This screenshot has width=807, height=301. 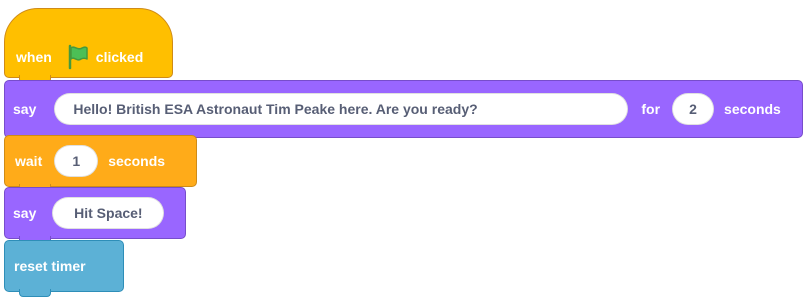 I want to click on when-flag-clicked-block: when clicked, so click(x=88, y=45).